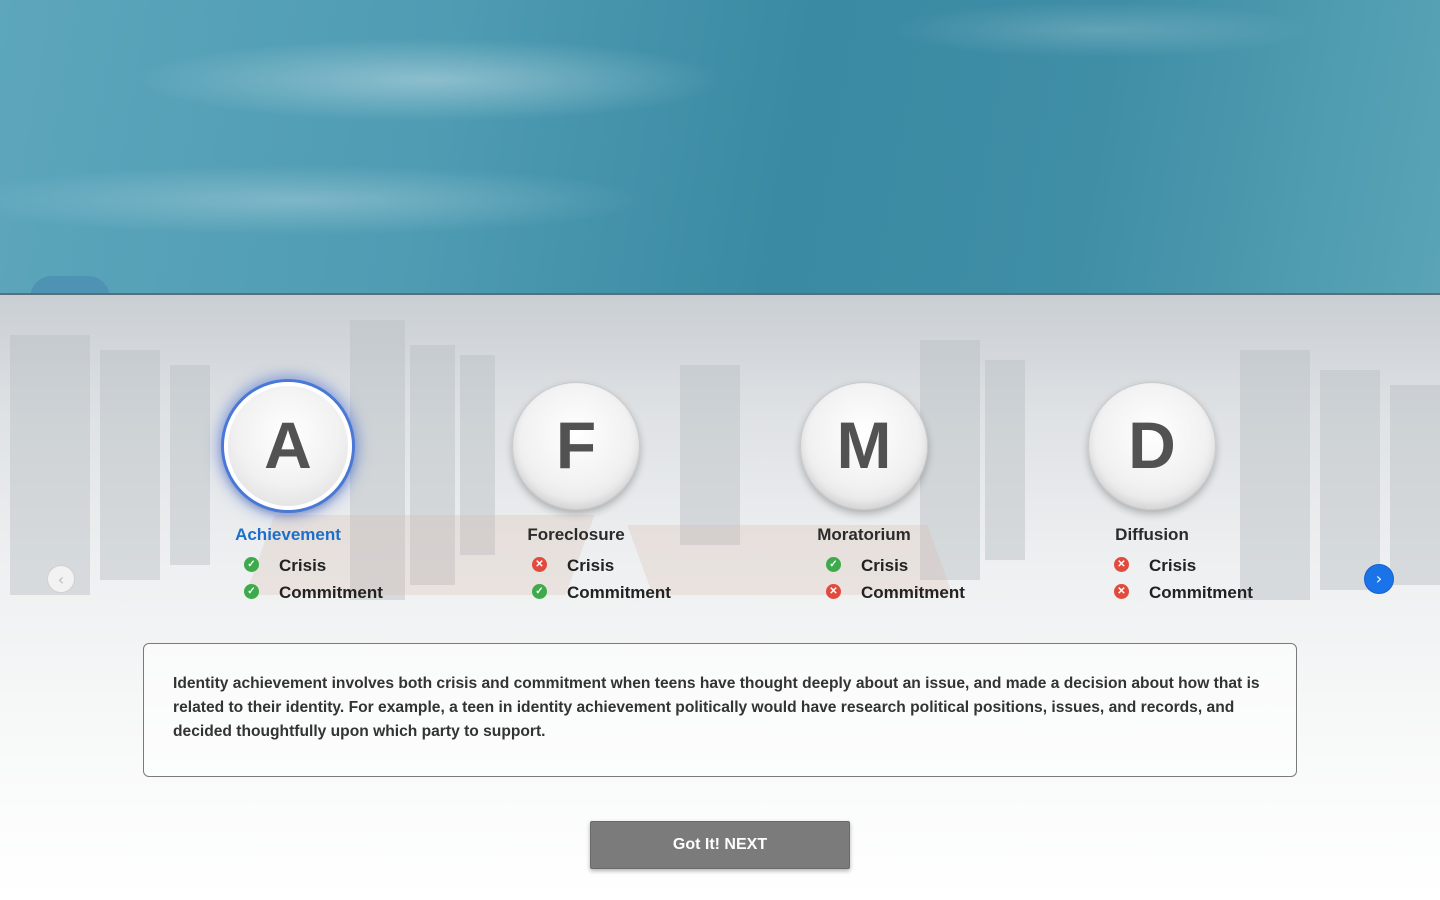 The width and height of the screenshot is (1440, 900). I want to click on status-letter: M, so click(864, 445).